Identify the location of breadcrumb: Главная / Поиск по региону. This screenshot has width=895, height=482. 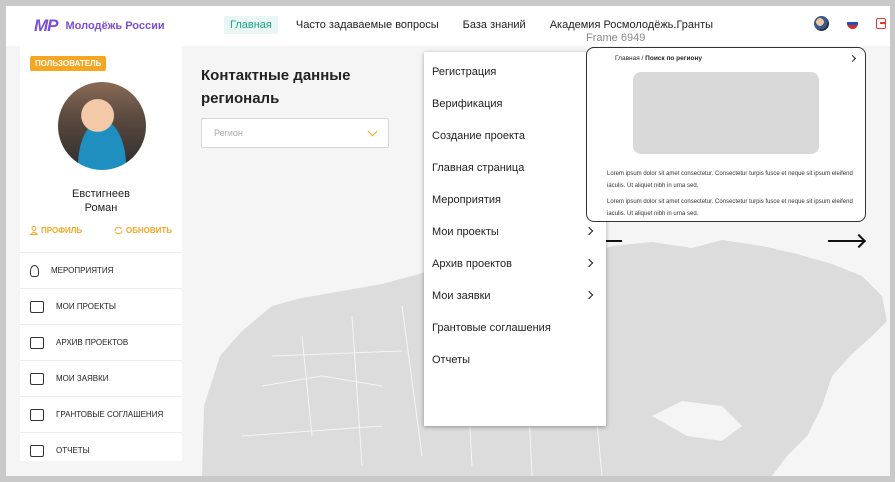
(658, 58).